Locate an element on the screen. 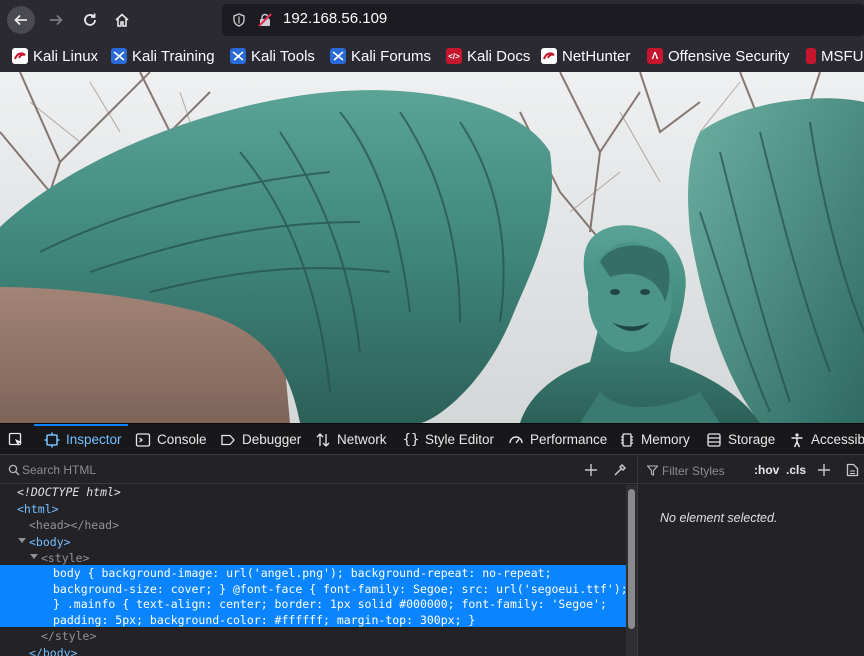 The height and width of the screenshot is (656, 864). tab-style-editor: {} Style Editor is located at coordinates (448, 439).